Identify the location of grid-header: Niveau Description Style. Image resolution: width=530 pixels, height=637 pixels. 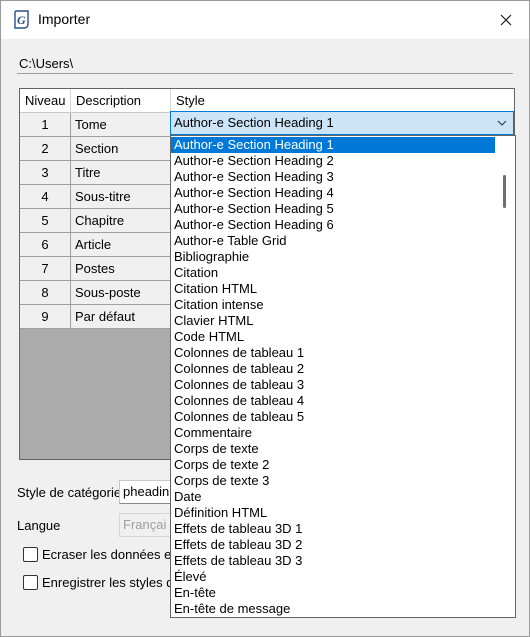
(267, 101).